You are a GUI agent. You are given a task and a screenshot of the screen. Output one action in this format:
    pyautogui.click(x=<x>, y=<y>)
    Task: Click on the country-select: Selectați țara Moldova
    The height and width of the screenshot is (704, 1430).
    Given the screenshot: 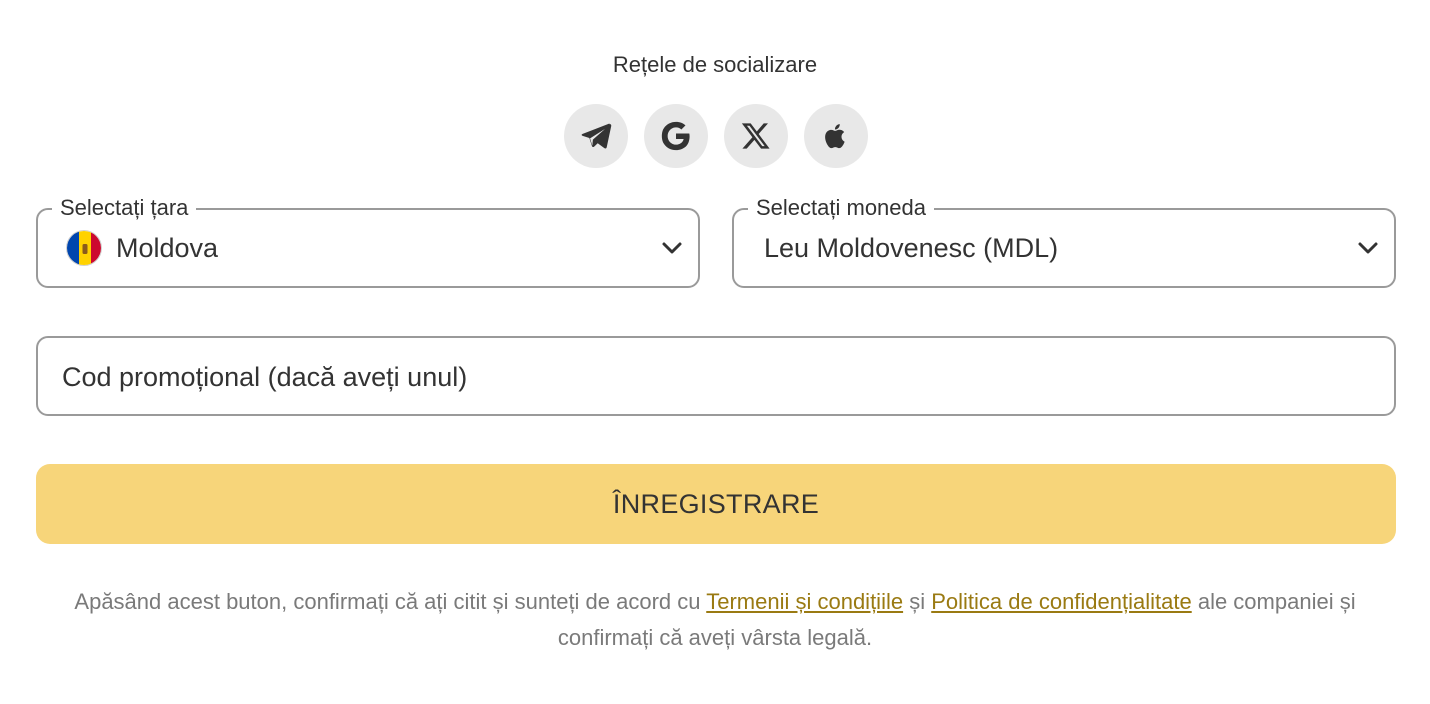 What is the action you would take?
    pyautogui.click(x=368, y=241)
    